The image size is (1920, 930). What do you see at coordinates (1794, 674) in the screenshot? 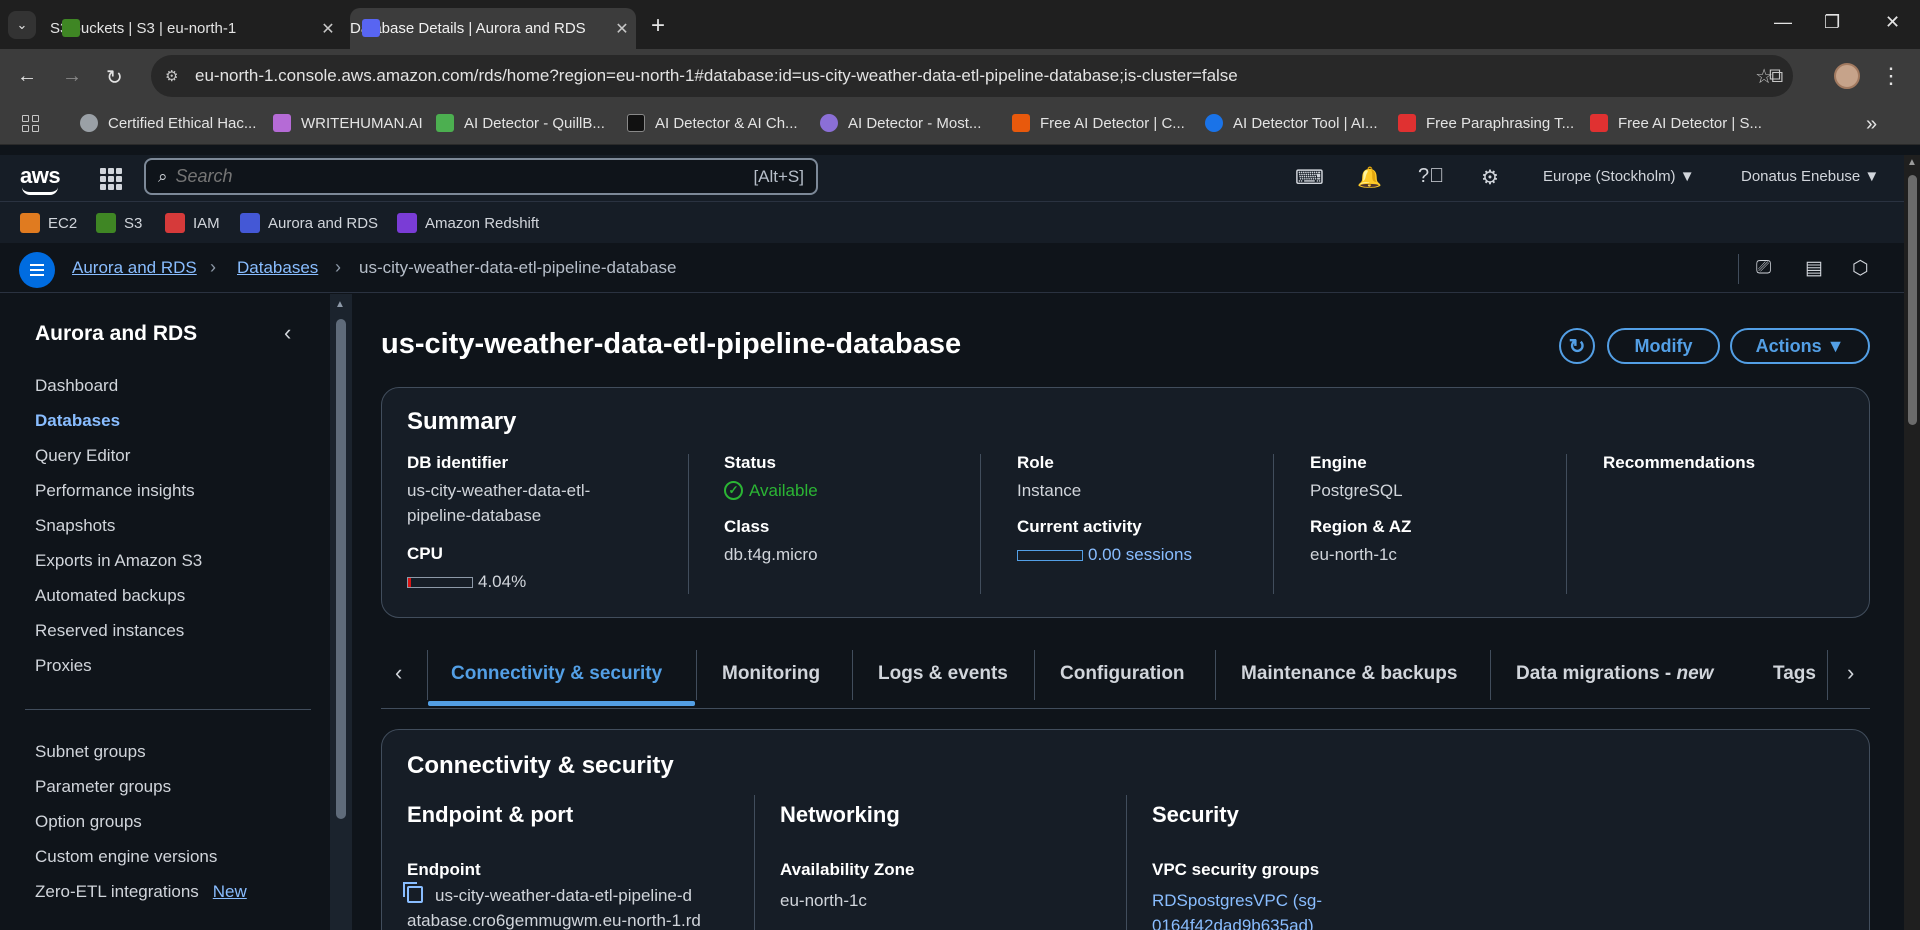
I see `tab-tags: Tags` at bounding box center [1794, 674].